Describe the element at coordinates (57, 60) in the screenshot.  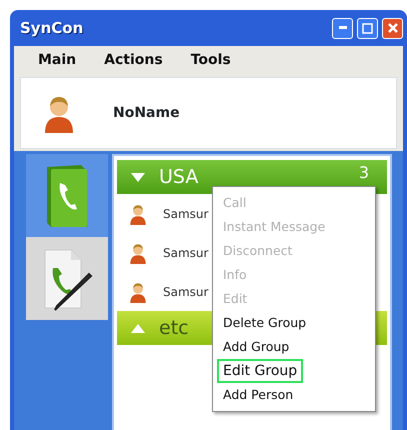
I see `menu-item: Main` at that location.